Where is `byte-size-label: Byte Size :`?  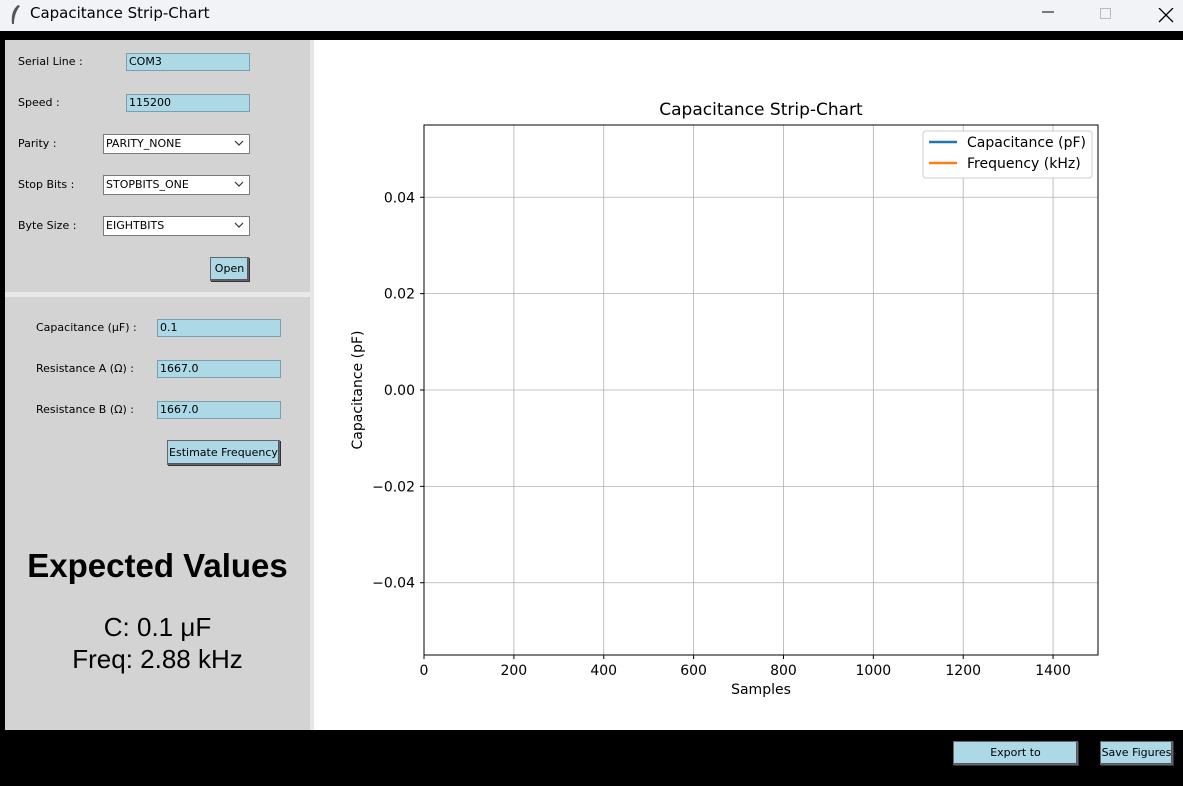
byte-size-label: Byte Size : is located at coordinates (47, 225).